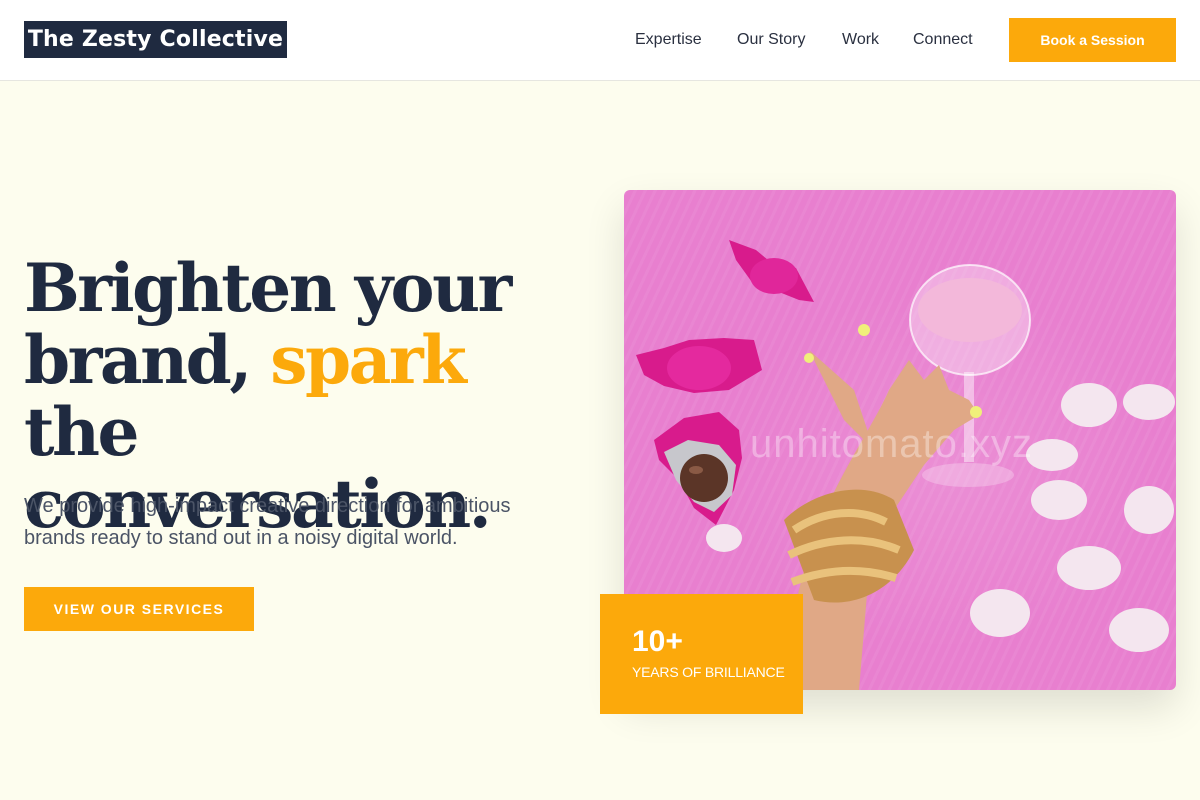 The image size is (1200, 800). I want to click on nav-link-connect: Connect, so click(943, 40).